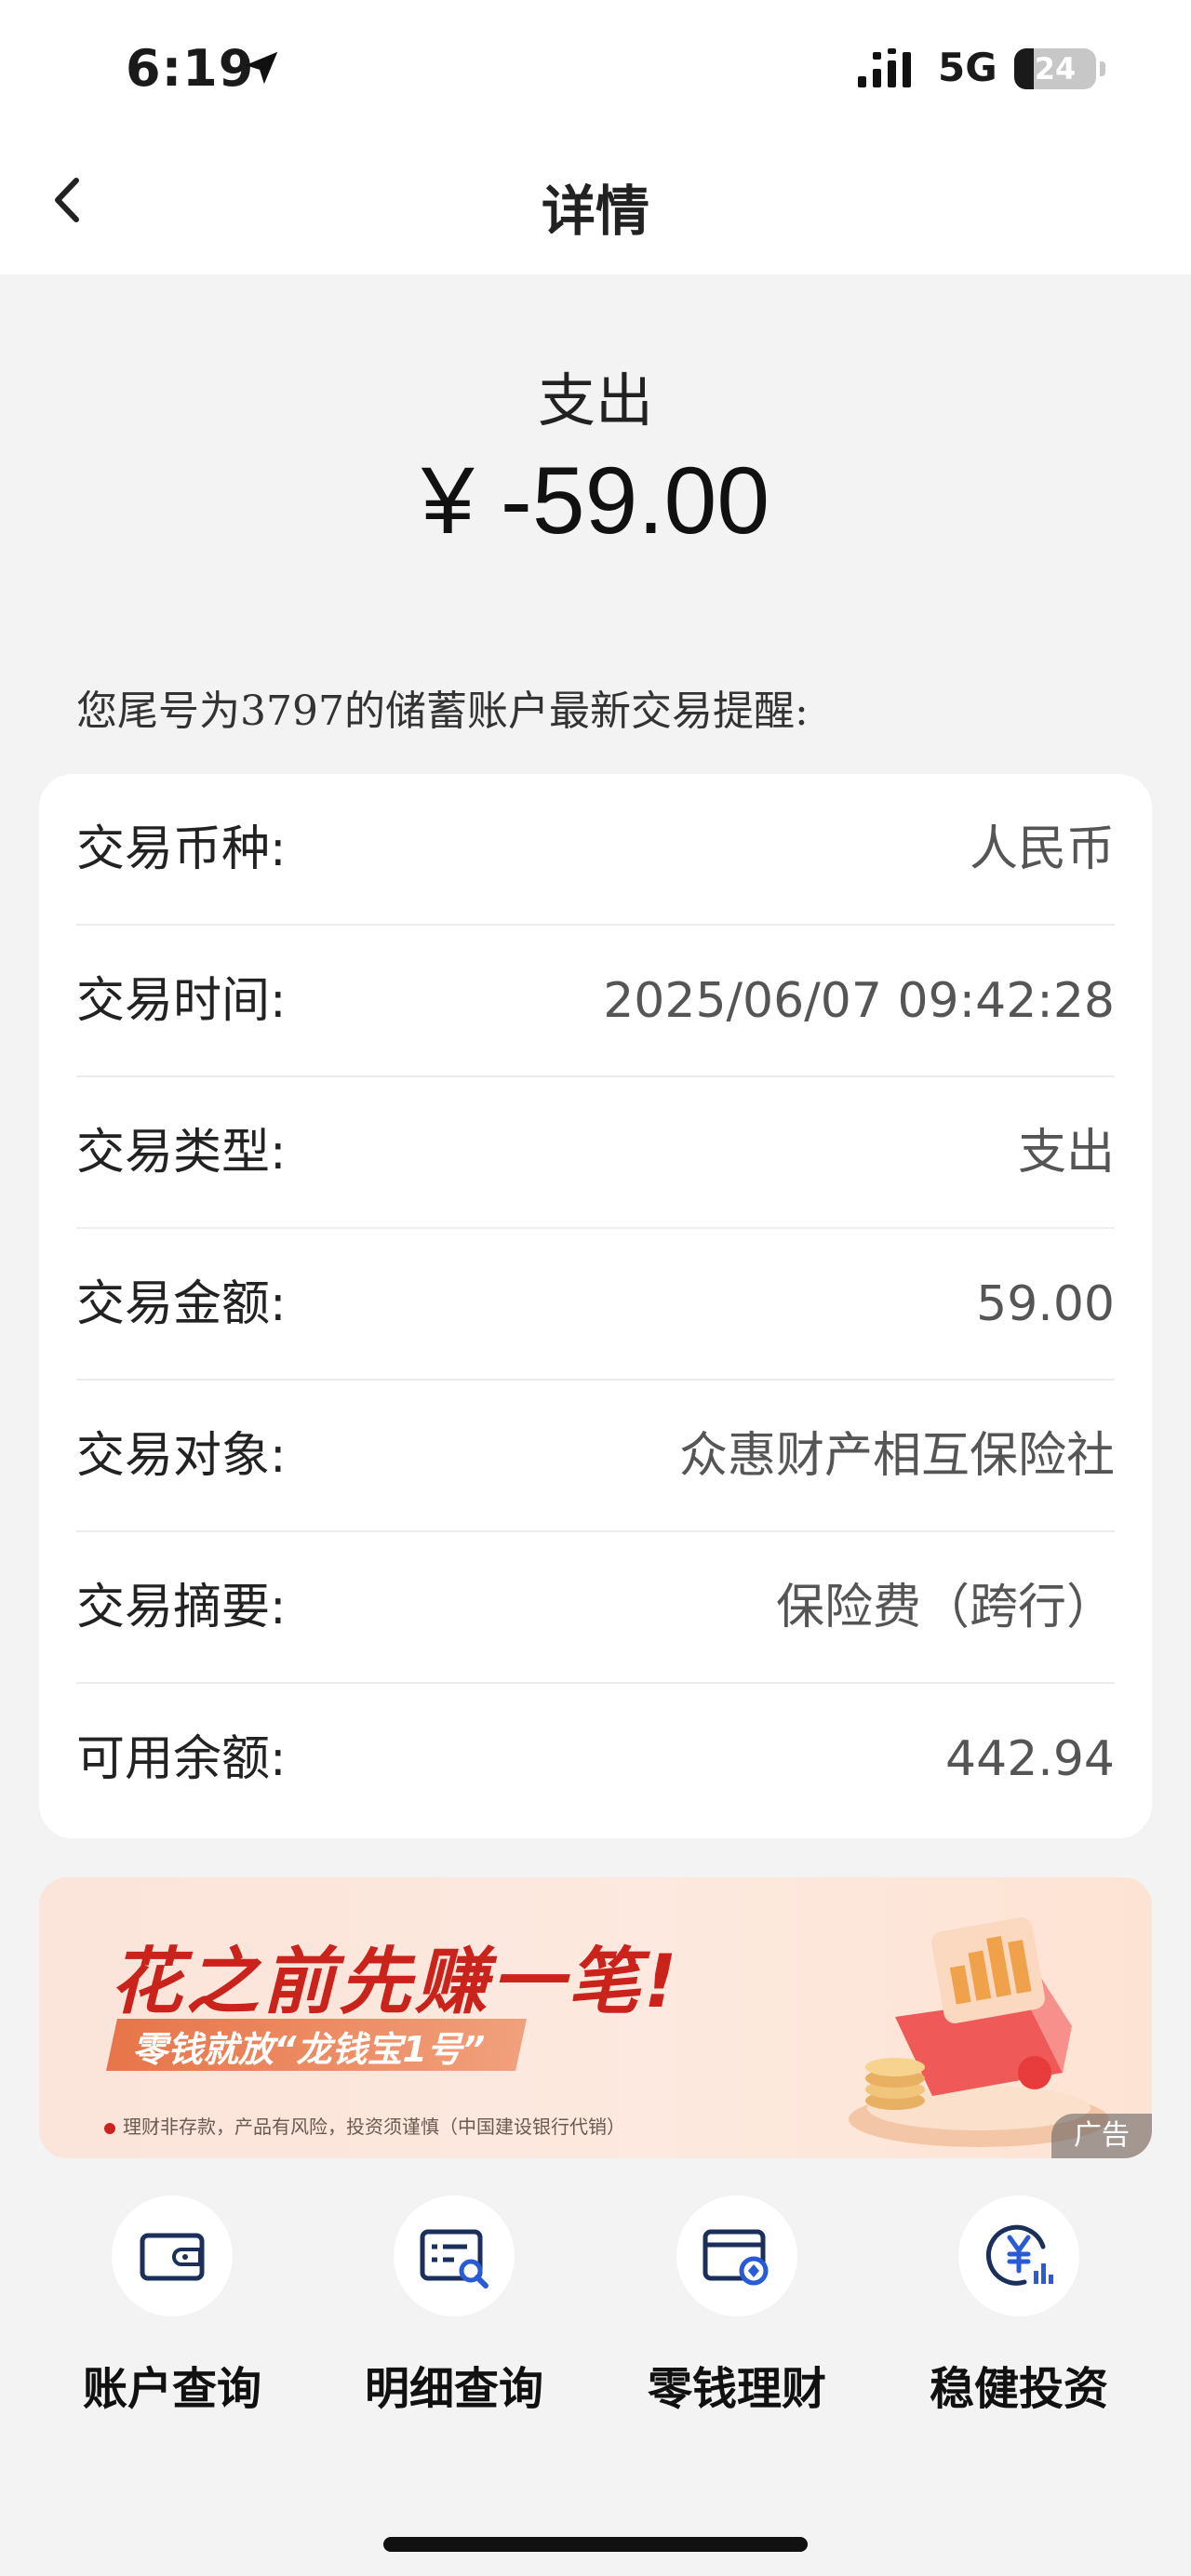 The image size is (1191, 2576). What do you see at coordinates (442, 711) in the screenshot?
I see `account-notice: 您尾号为3797的储蓄账户最新交易提醒:` at bounding box center [442, 711].